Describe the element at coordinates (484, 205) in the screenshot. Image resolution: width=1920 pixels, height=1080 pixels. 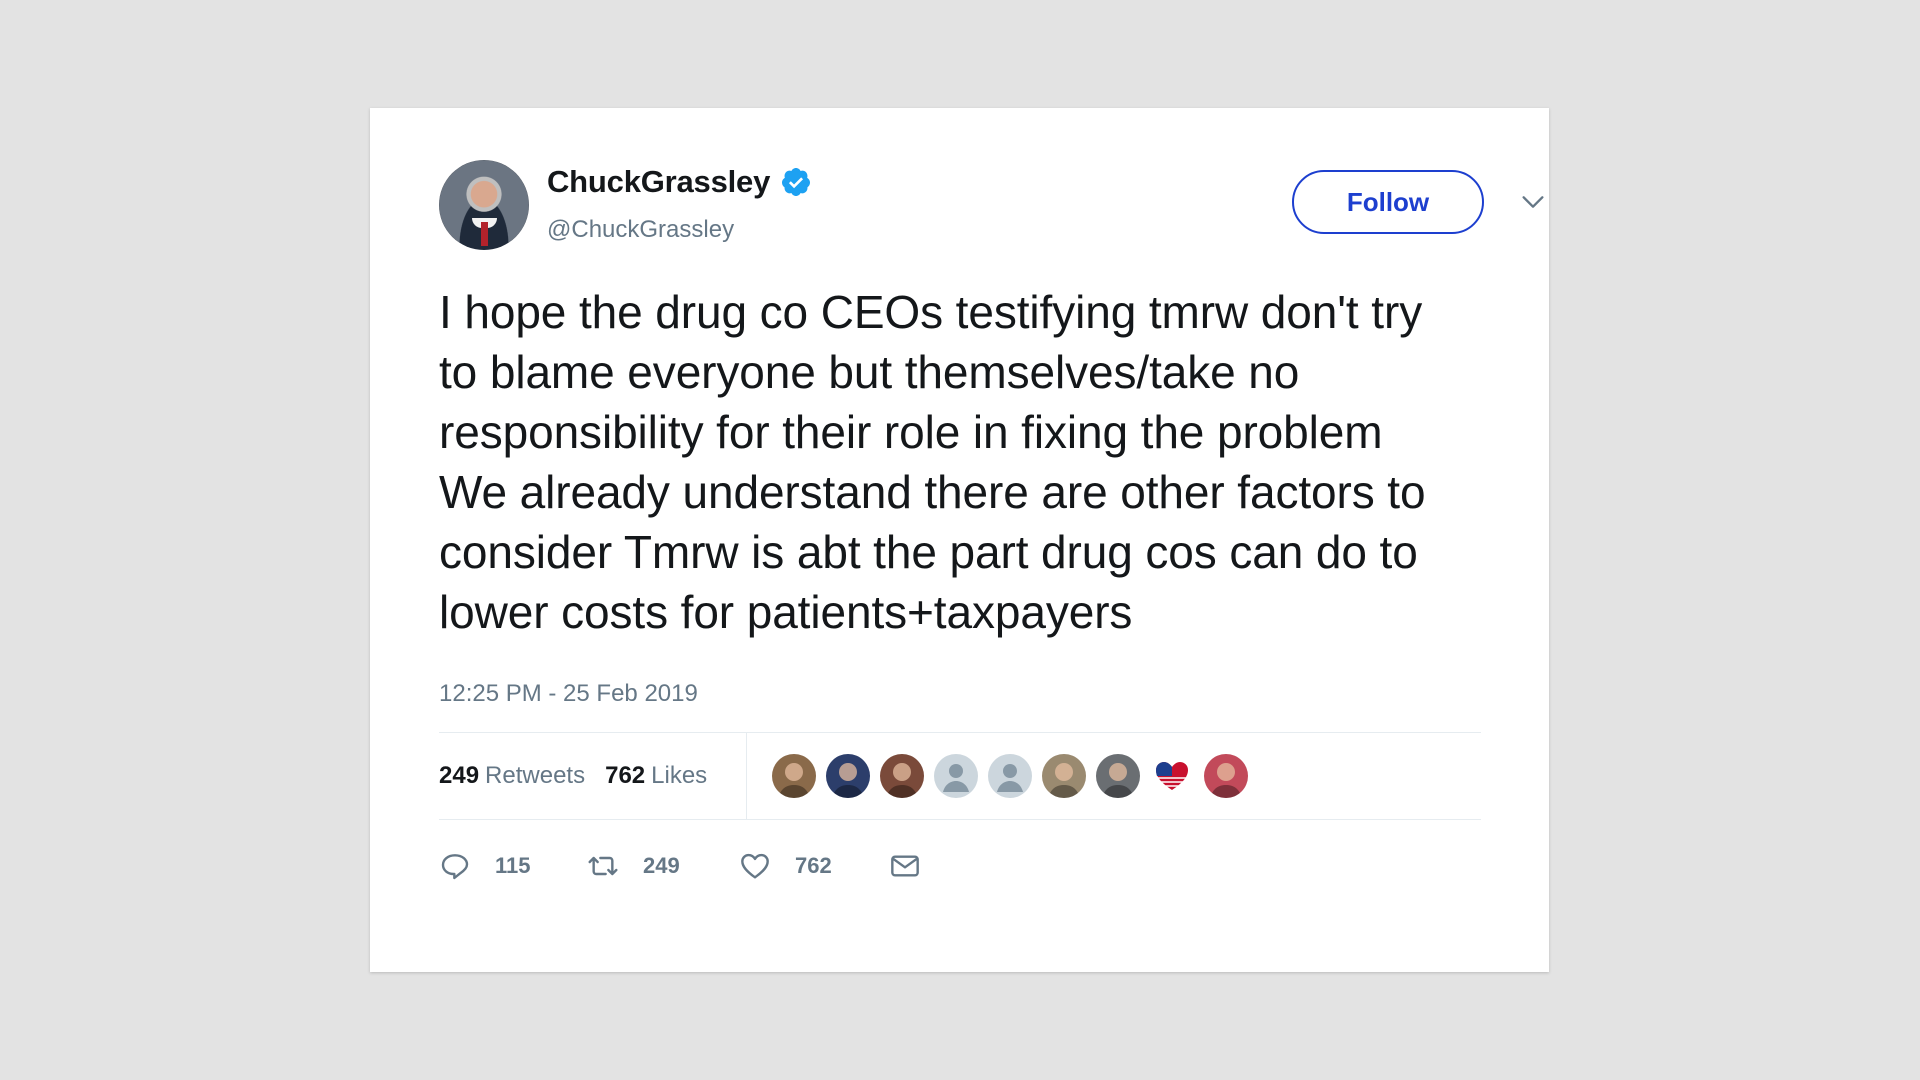
I see `avatar` at that location.